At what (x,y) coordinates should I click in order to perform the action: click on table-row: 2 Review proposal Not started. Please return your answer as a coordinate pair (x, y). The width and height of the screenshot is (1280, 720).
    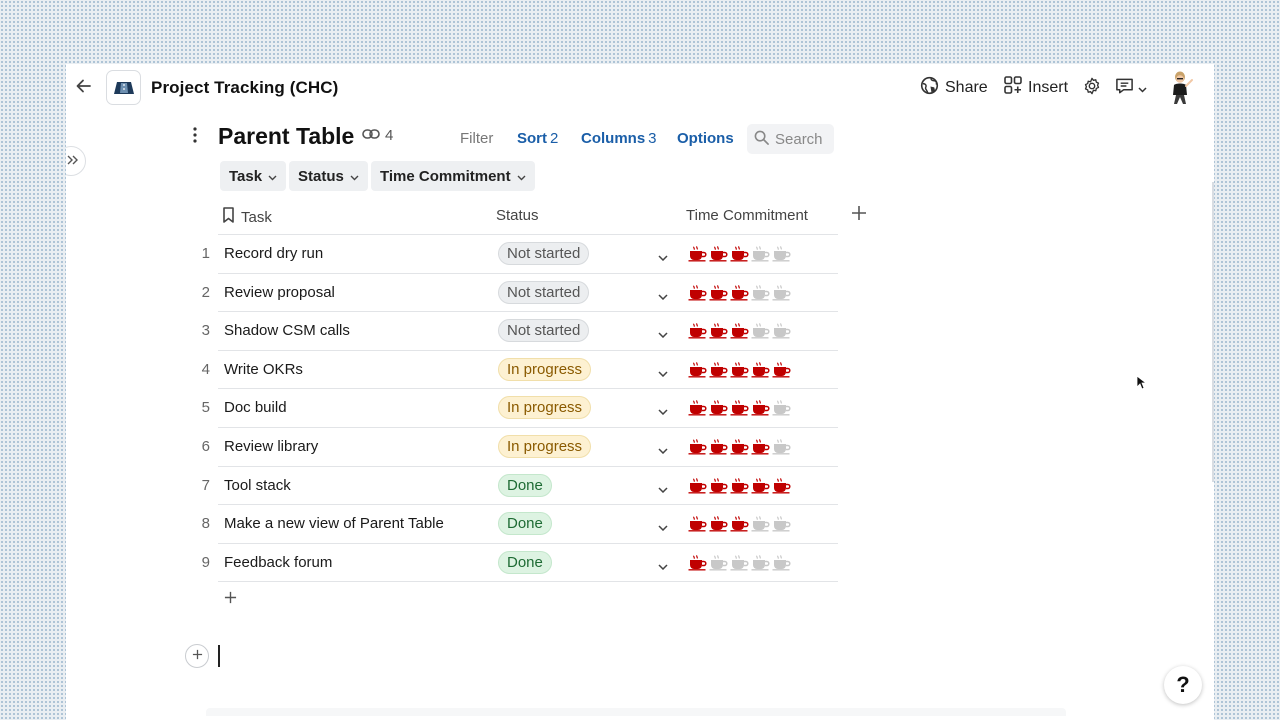
    Looking at the image, I should click on (520, 292).